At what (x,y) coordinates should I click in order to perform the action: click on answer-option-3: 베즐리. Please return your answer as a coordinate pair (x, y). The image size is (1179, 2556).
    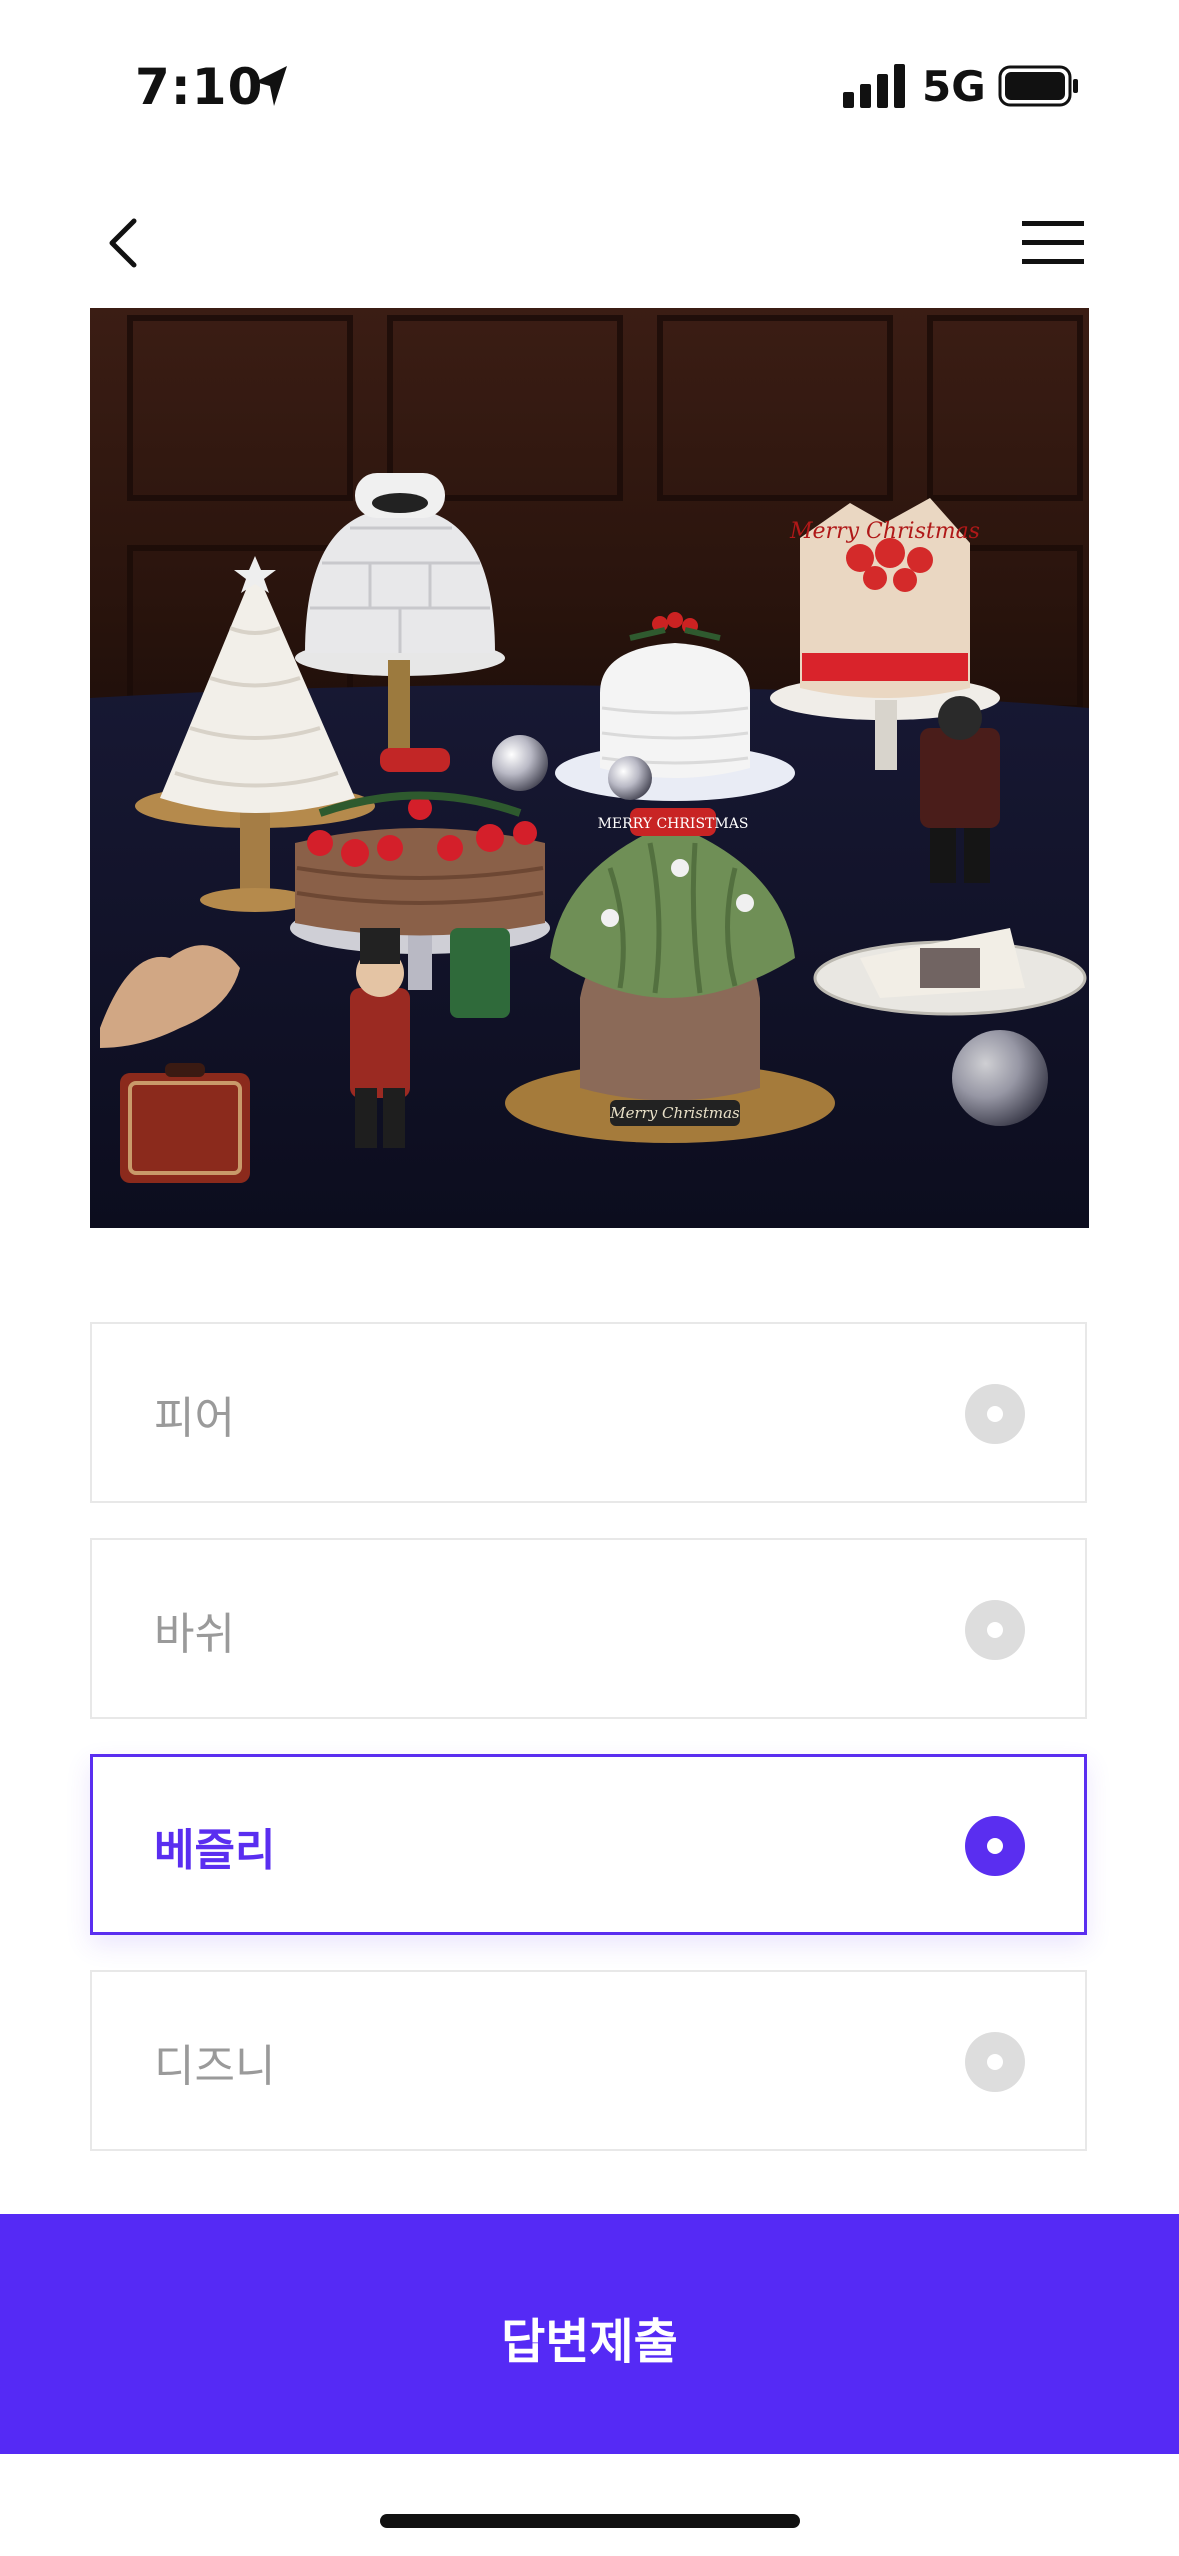
    Looking at the image, I should click on (588, 1844).